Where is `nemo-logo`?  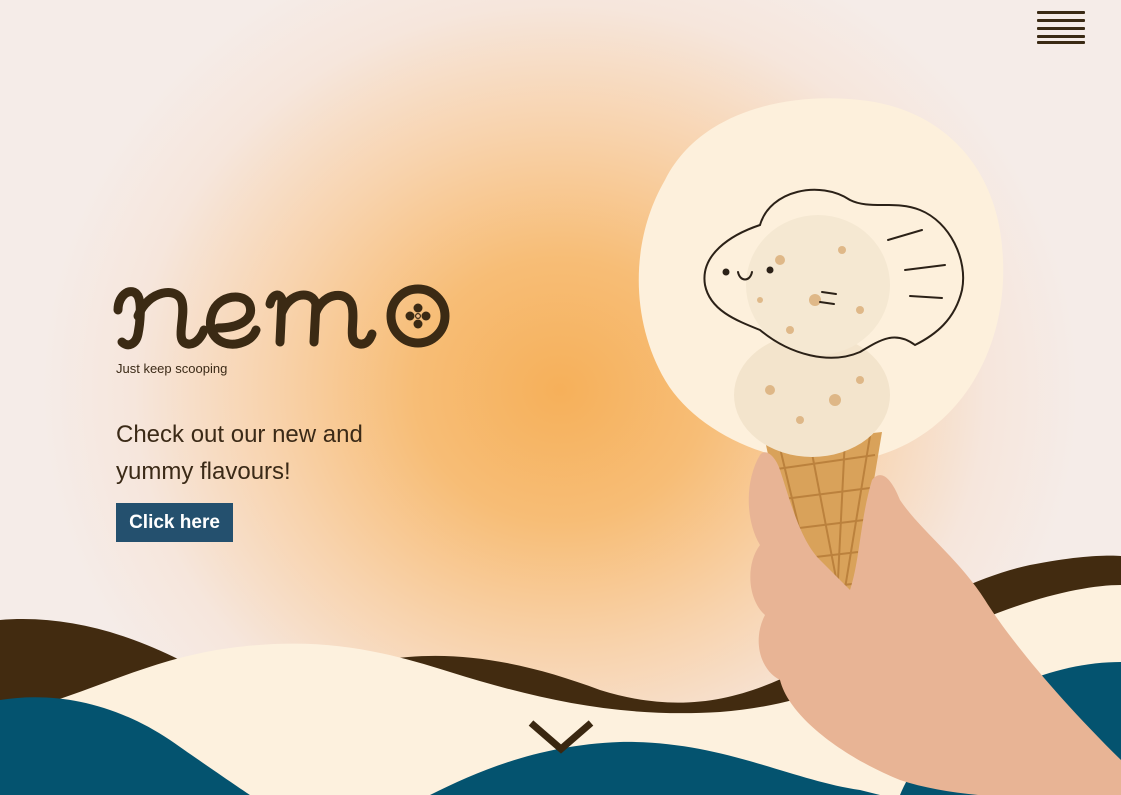 nemo-logo is located at coordinates (281, 317).